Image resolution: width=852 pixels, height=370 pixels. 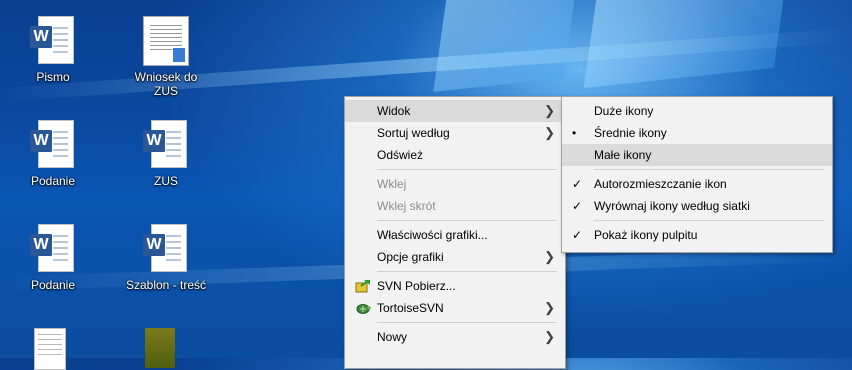 What do you see at coordinates (697, 155) in the screenshot?
I see `submenu-item-male-ikony: Małe ikony` at bounding box center [697, 155].